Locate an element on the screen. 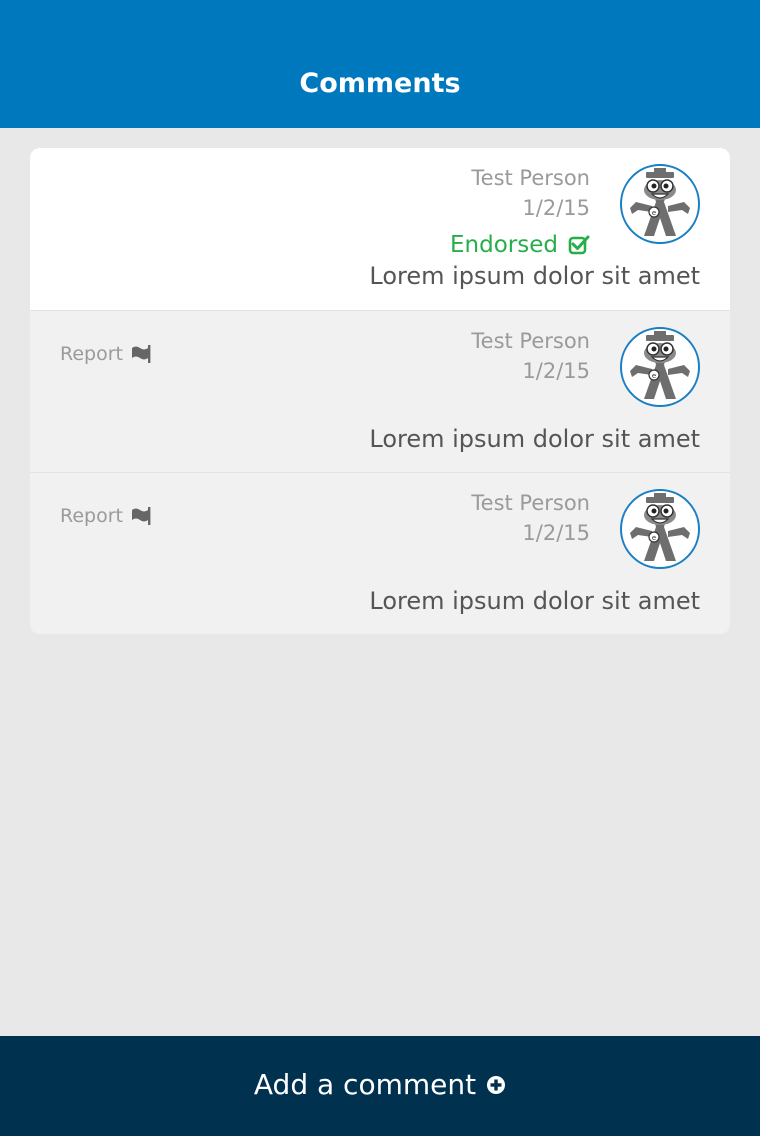  plus-circle-icon is located at coordinates (496, 1084).